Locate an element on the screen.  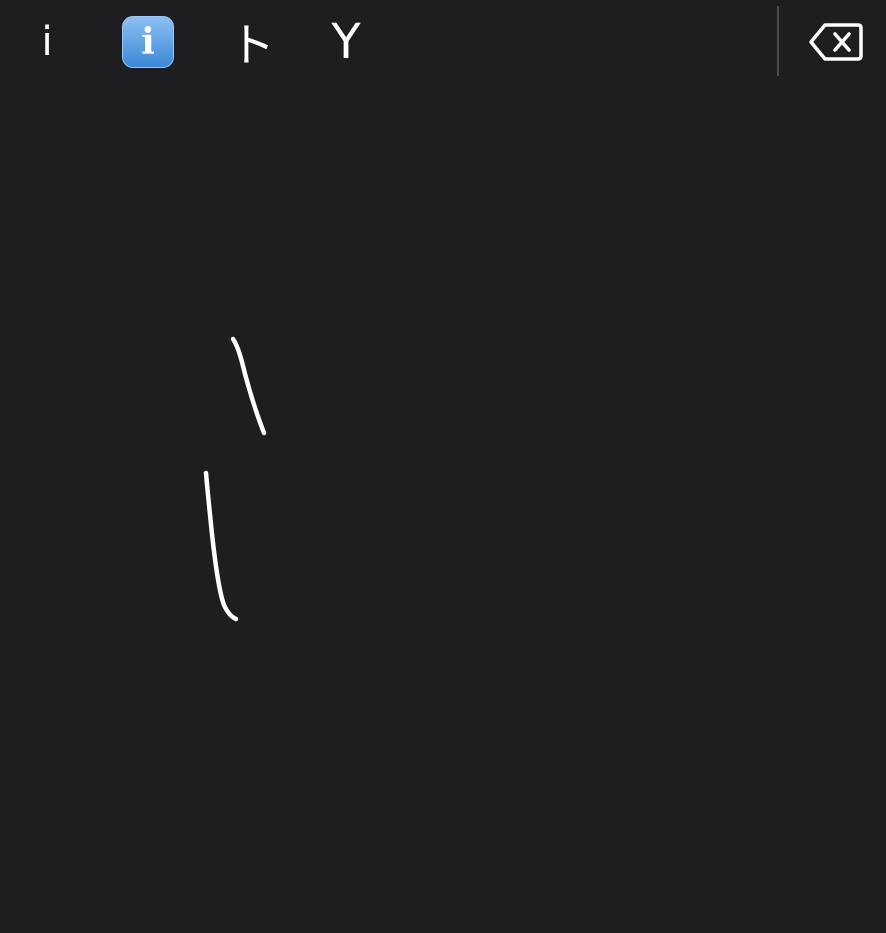
candidate-i: i is located at coordinates (47, 42).